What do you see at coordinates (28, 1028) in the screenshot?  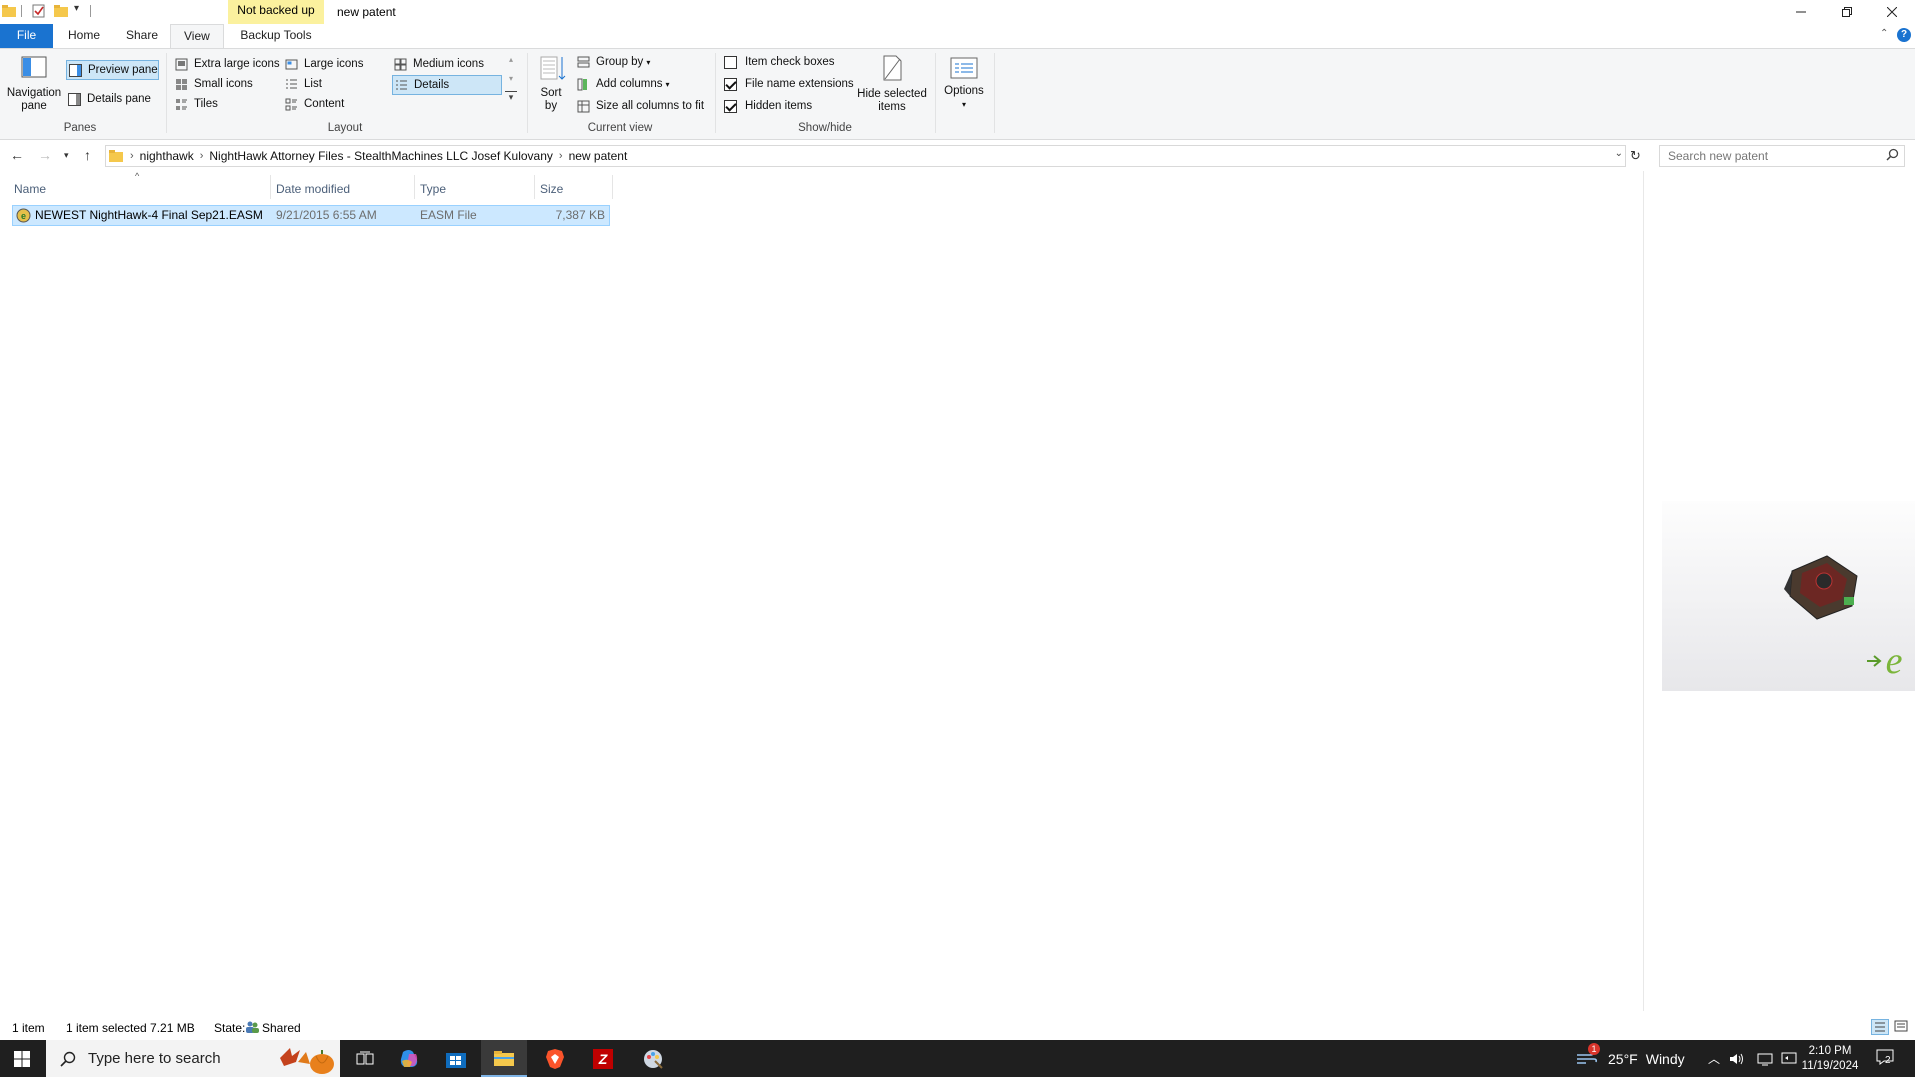 I see `item-count: 1 item` at bounding box center [28, 1028].